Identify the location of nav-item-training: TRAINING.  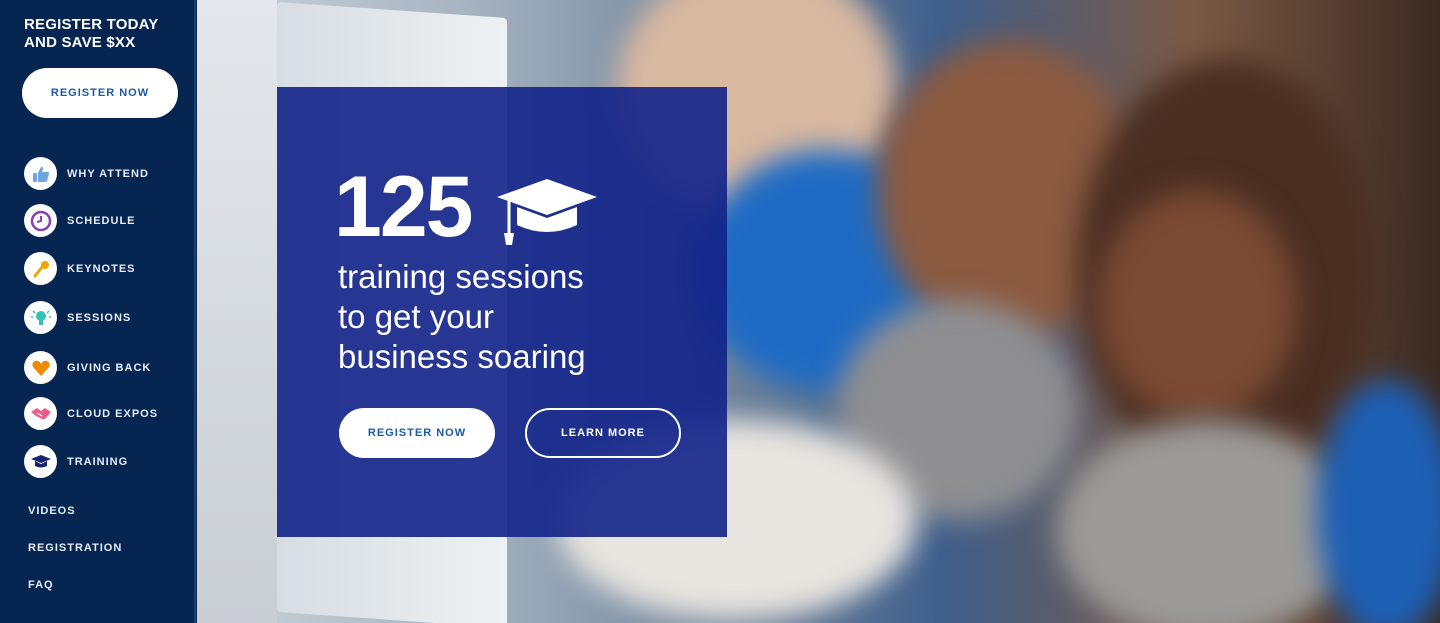
(76, 461).